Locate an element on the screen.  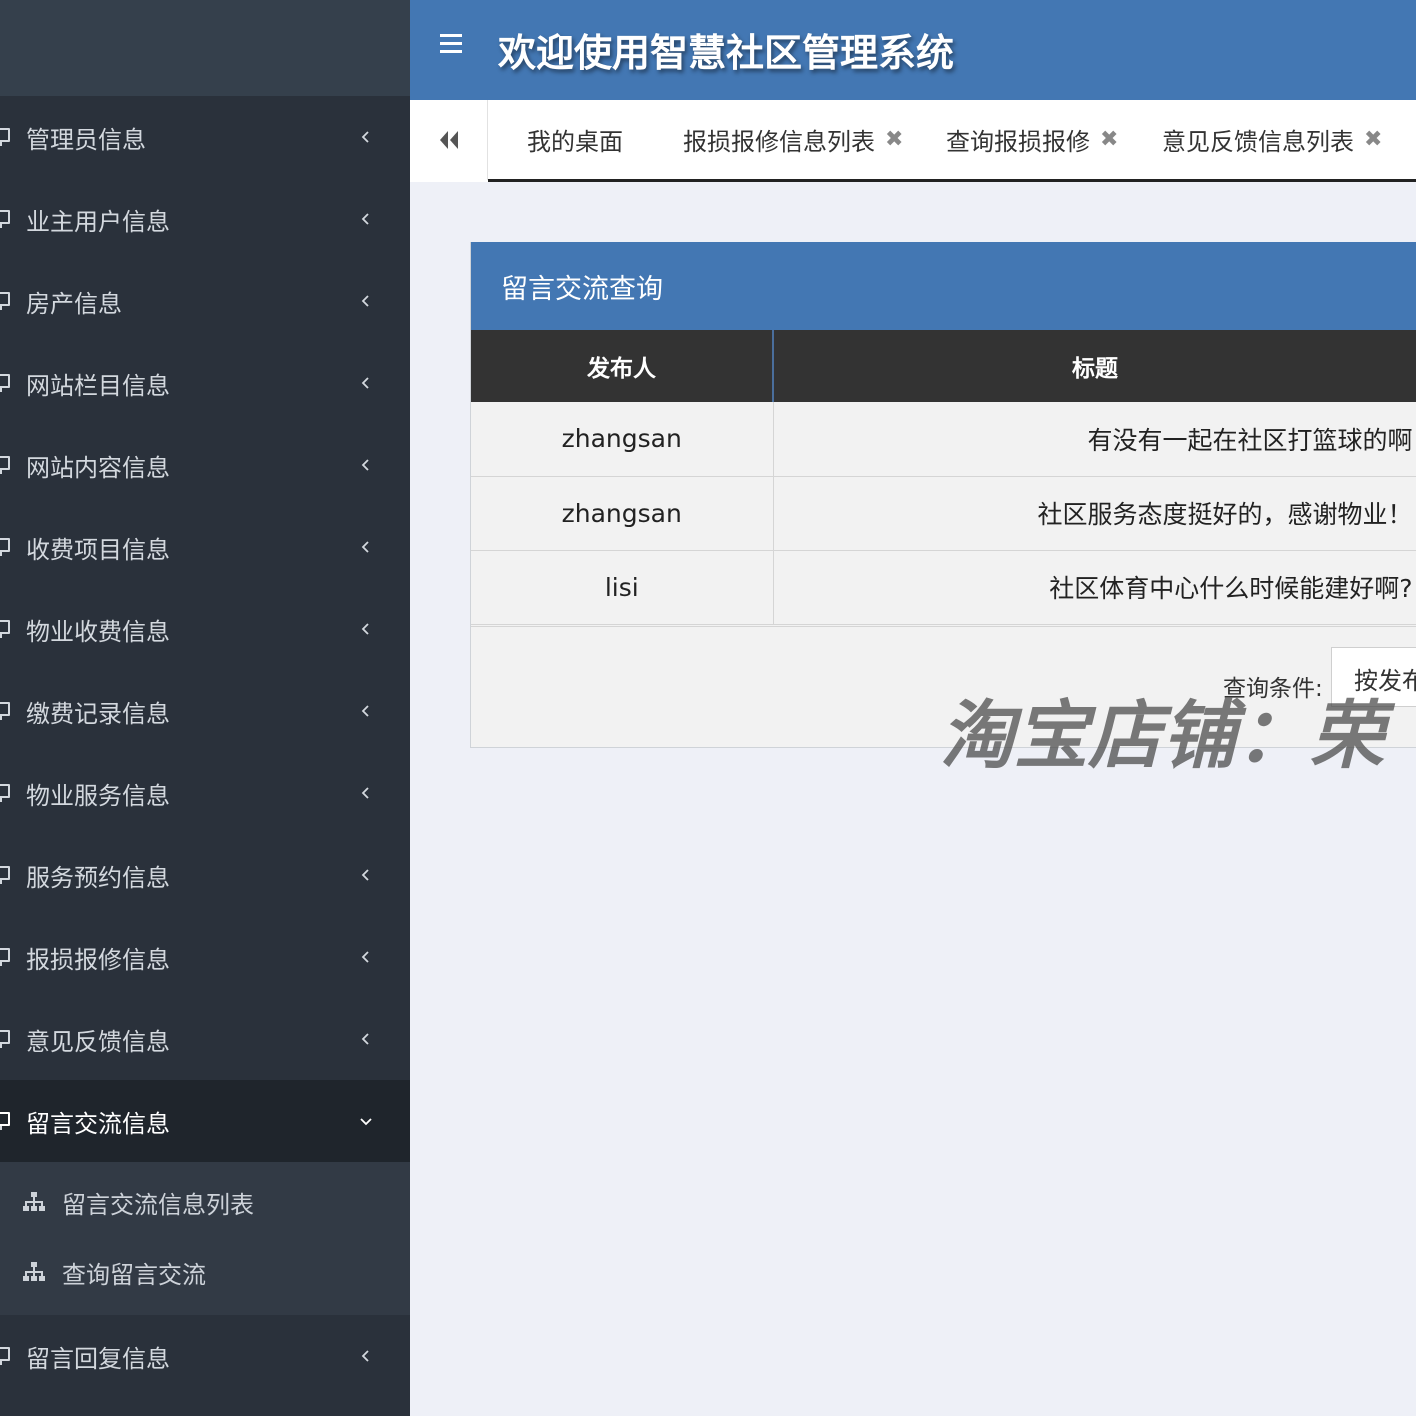
double-chevron-left-icon is located at coordinates (448, 140).